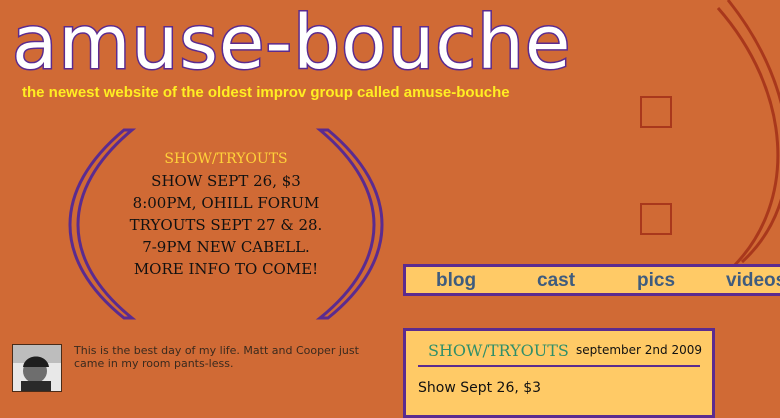 The width and height of the screenshot is (780, 418). What do you see at coordinates (226, 181) in the screenshot?
I see `announcement-line: SHOW SEPT 26, $3` at bounding box center [226, 181].